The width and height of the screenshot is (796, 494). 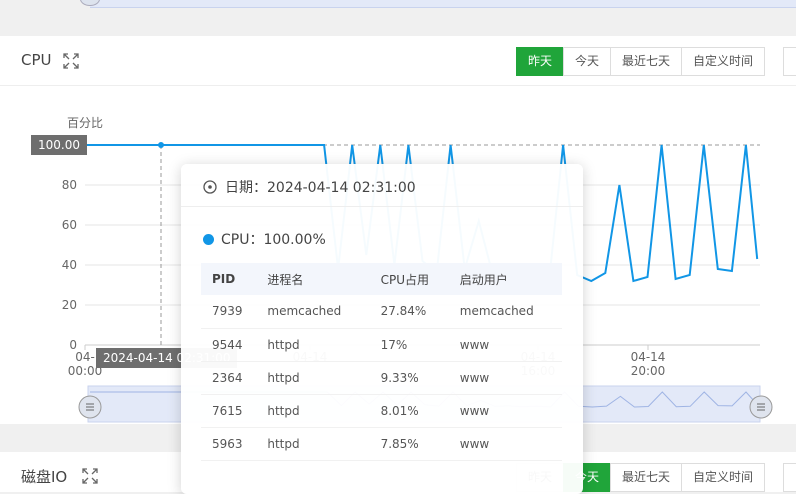 What do you see at coordinates (59, 145) in the screenshot?
I see `y-pointer-label: 100.00` at bounding box center [59, 145].